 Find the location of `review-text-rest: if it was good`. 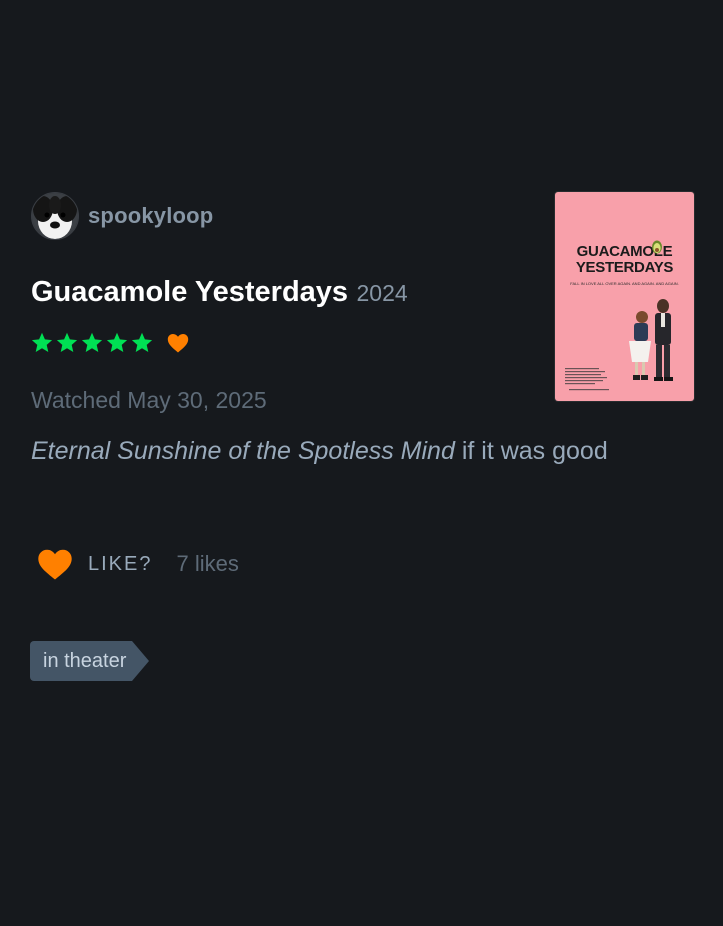

review-text-rest: if it was good is located at coordinates (531, 451).